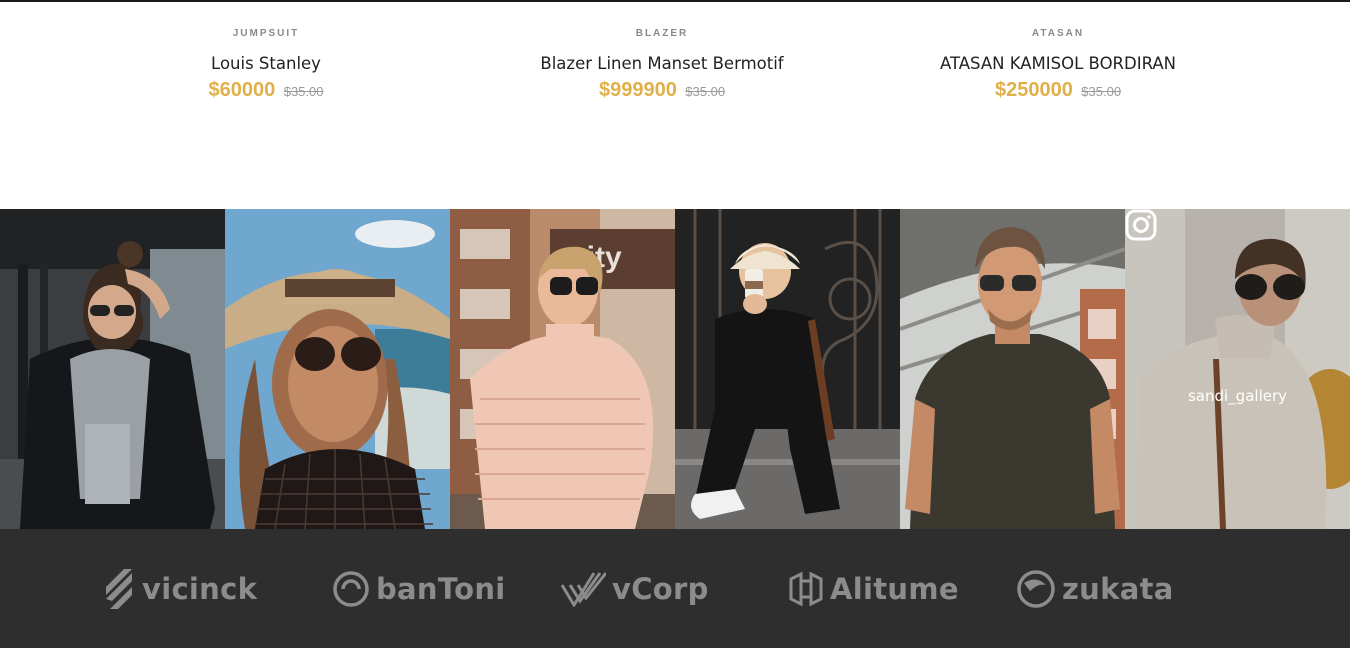 Image resolution: width=1350 pixels, height=648 pixels. What do you see at coordinates (441, 589) in the screenshot?
I see `brand-name: banToni` at bounding box center [441, 589].